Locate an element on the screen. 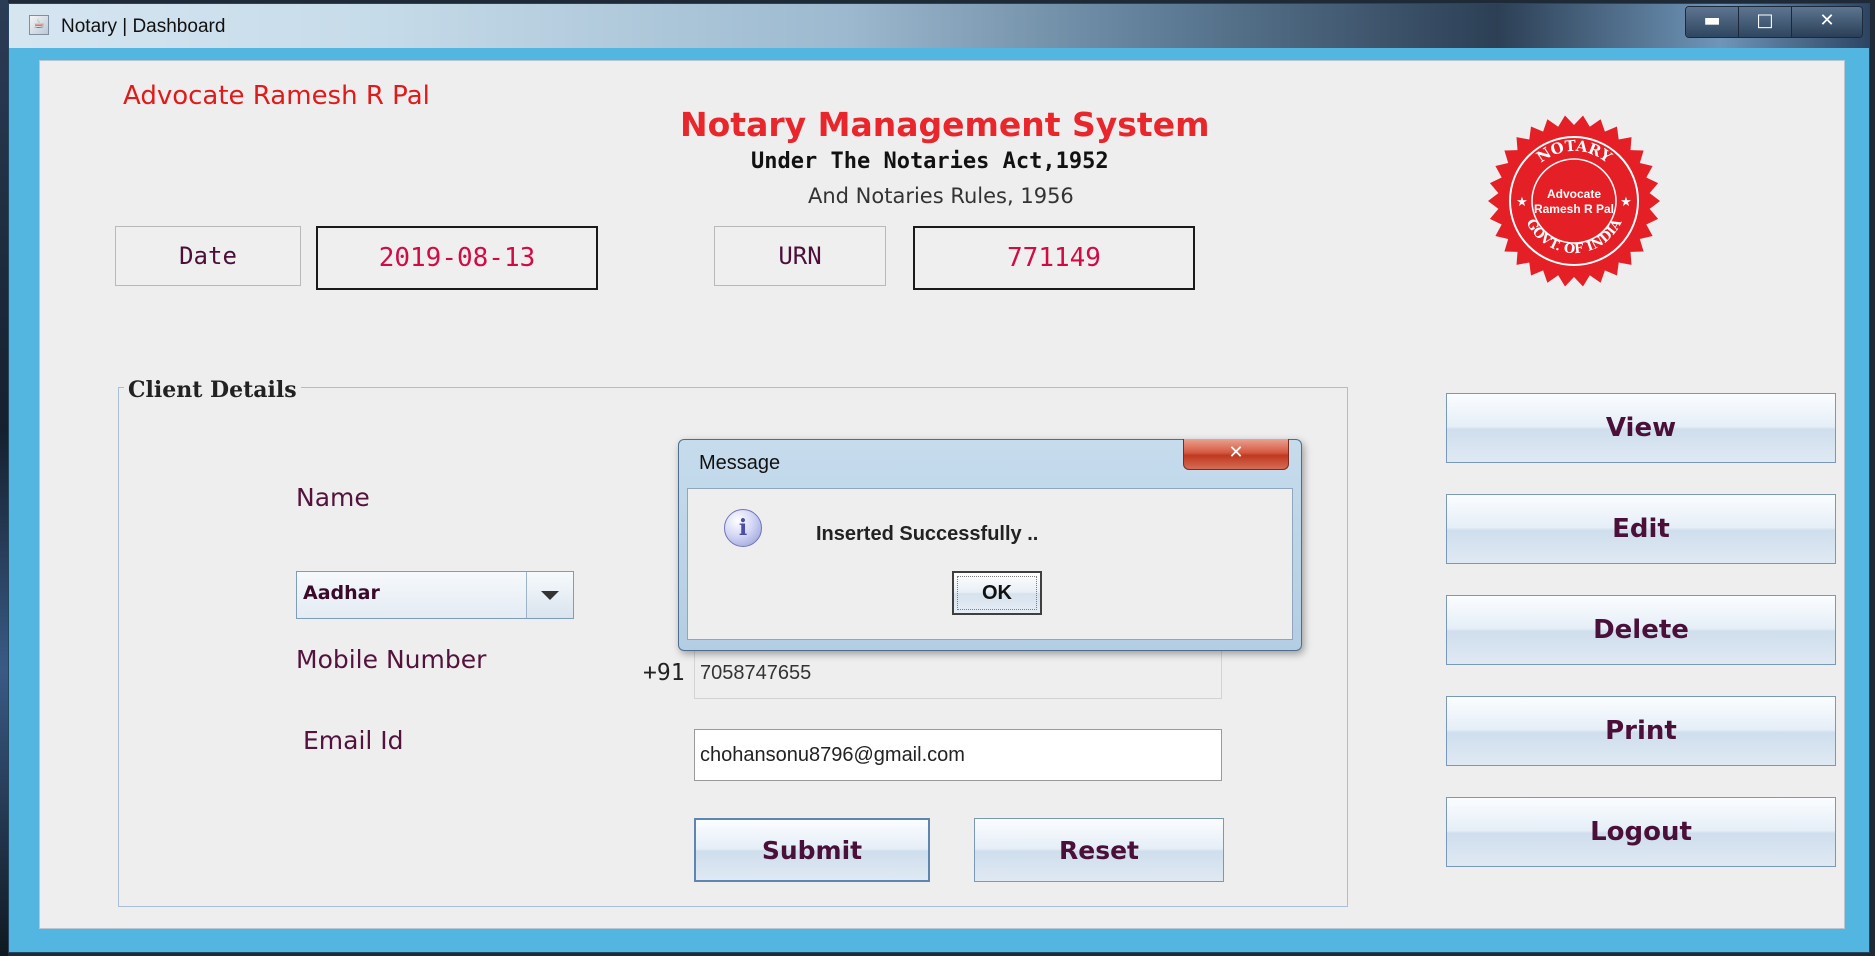 The height and width of the screenshot is (956, 1875). desktop-edge is located at coordinates (4, 478).